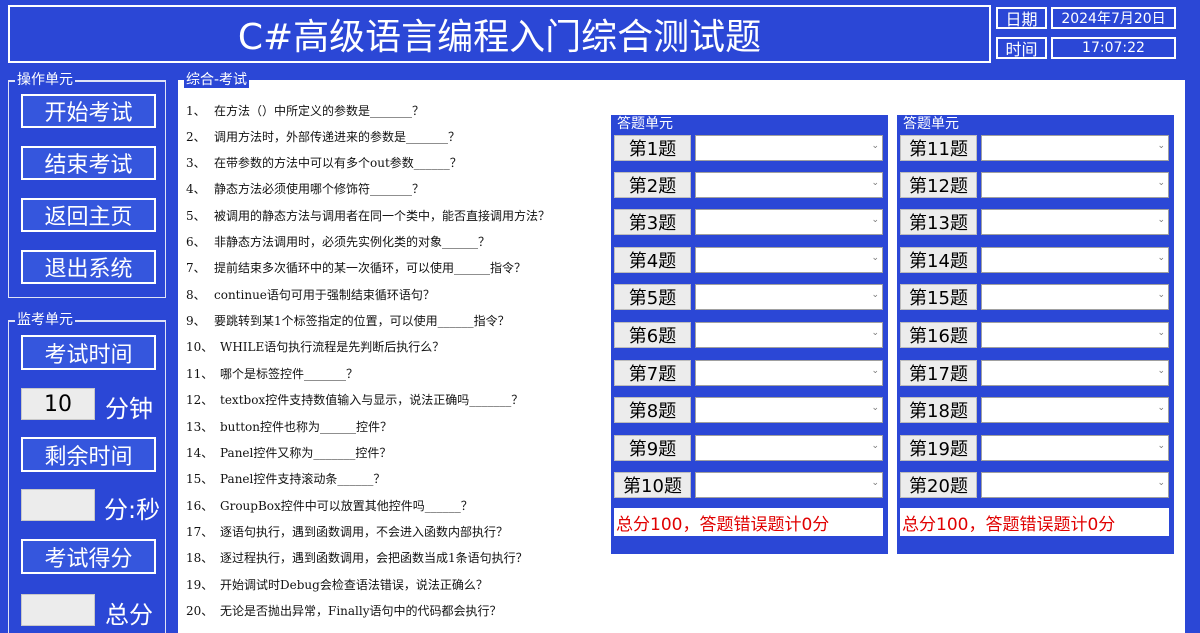 The height and width of the screenshot is (633, 1200). What do you see at coordinates (45, 320) in the screenshot?
I see `proctor-unit-title: 监考单元` at bounding box center [45, 320].